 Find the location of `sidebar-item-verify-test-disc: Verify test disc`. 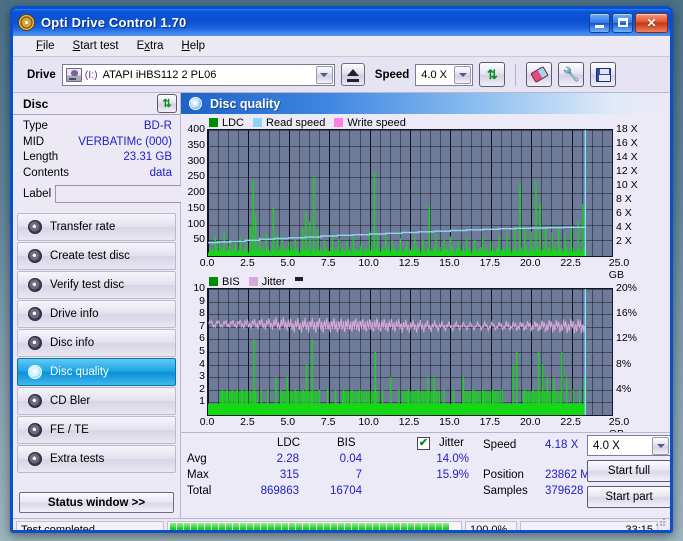

sidebar-item-verify-test-disc: Verify test disc is located at coordinates (96, 285).